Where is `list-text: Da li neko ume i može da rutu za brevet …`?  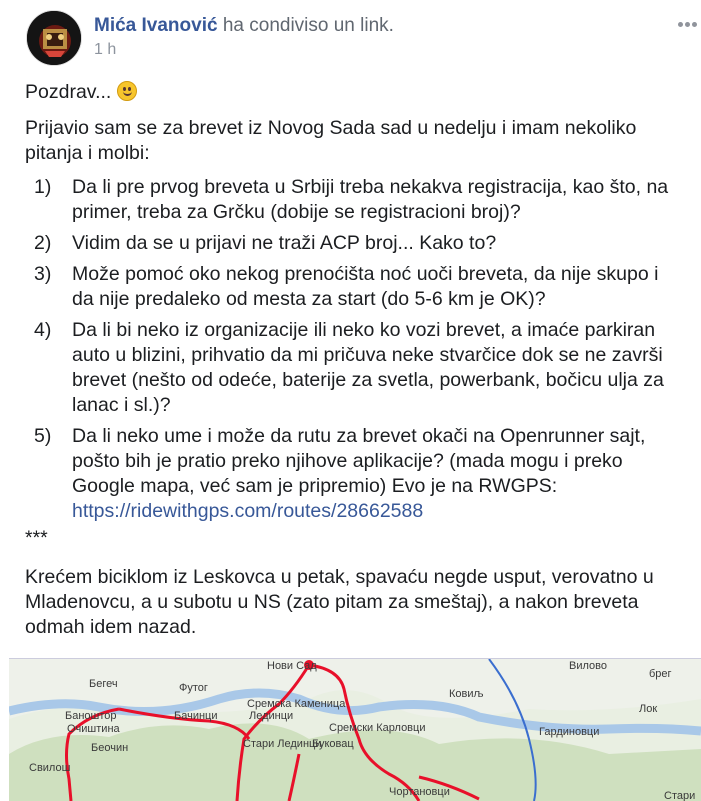 list-text: Da li neko ume i može da rutu za brevet … is located at coordinates (359, 461).